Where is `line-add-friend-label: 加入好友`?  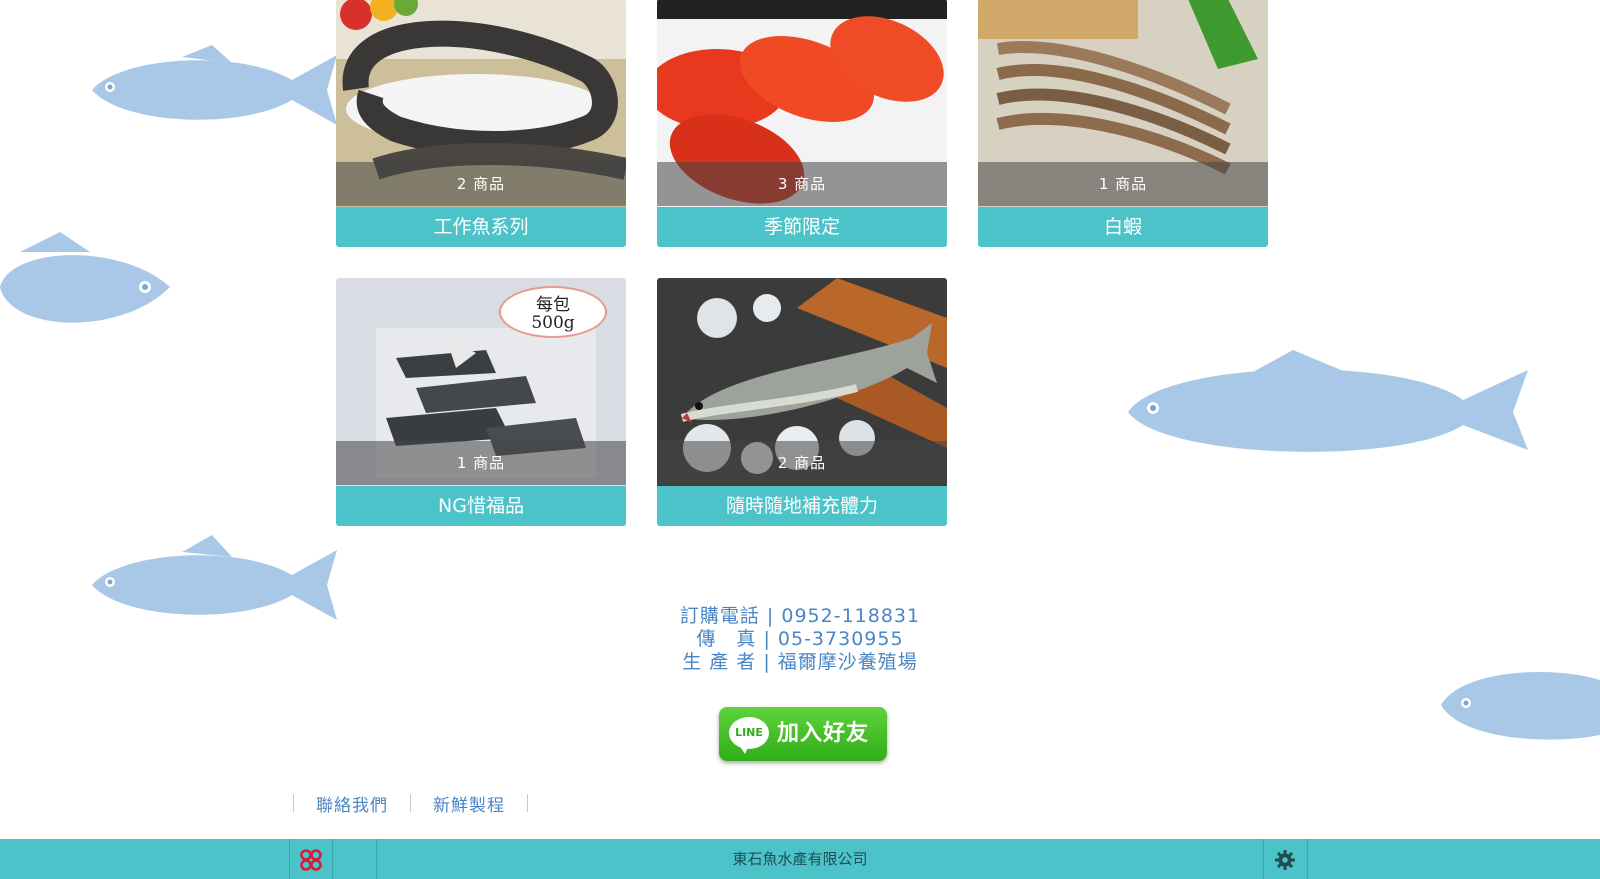 line-add-friend-label: 加入好友 is located at coordinates (823, 733).